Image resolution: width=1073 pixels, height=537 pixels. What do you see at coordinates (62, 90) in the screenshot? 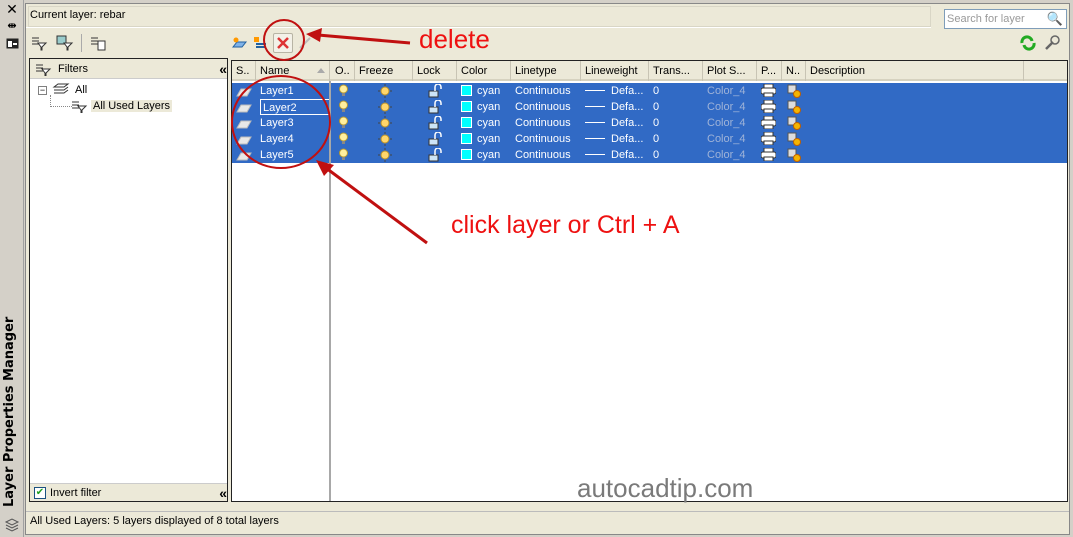
I see `tree-node-all: − All` at bounding box center [62, 90].